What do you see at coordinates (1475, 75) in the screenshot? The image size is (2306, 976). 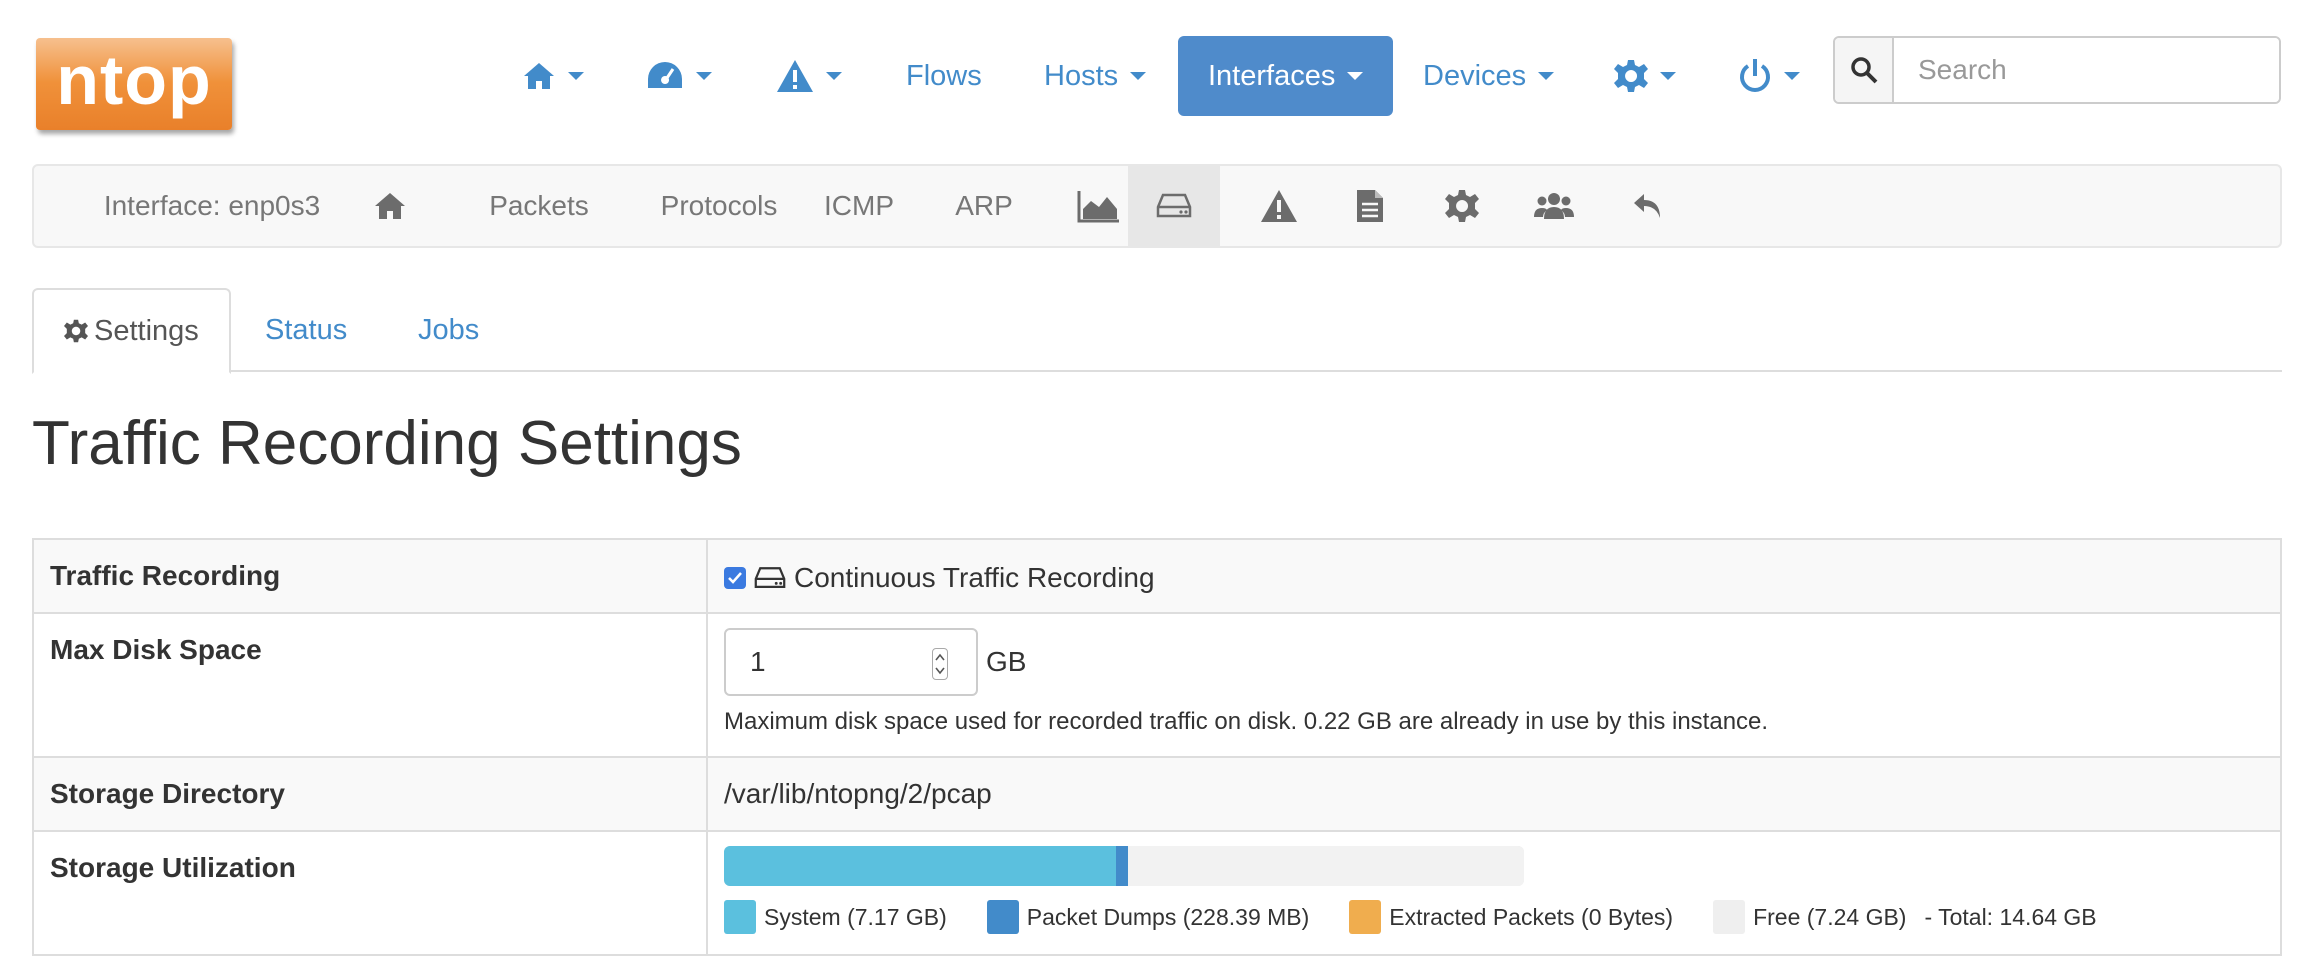 I see `devices-label: Devices` at bounding box center [1475, 75].